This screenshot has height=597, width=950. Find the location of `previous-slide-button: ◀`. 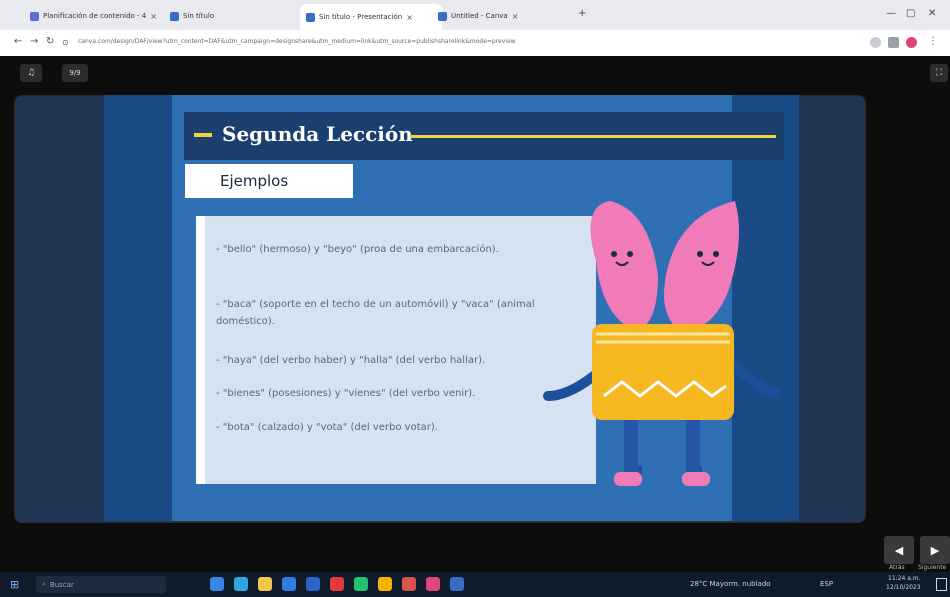

previous-slide-button: ◀ is located at coordinates (899, 550).